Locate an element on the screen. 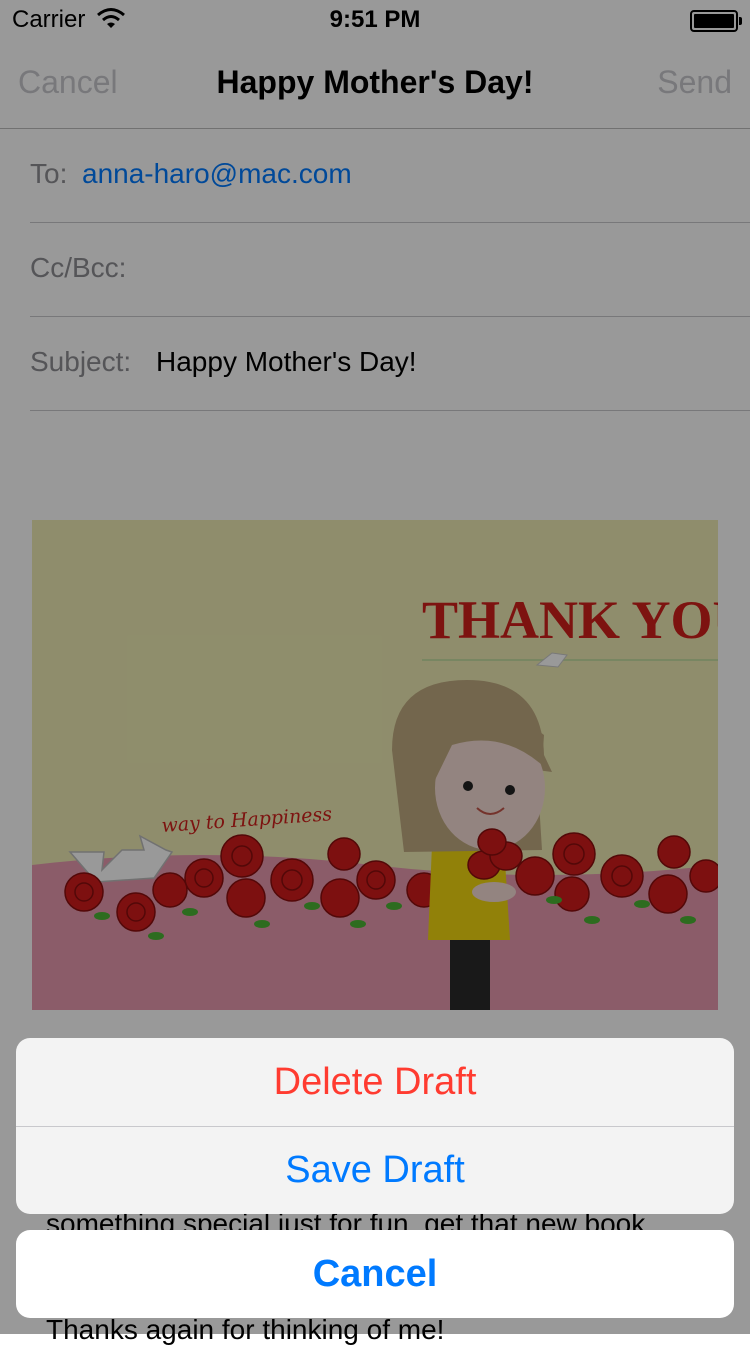 This screenshot has width=750, height=1346. save-draft-button: Save Draft is located at coordinates (375, 1170).